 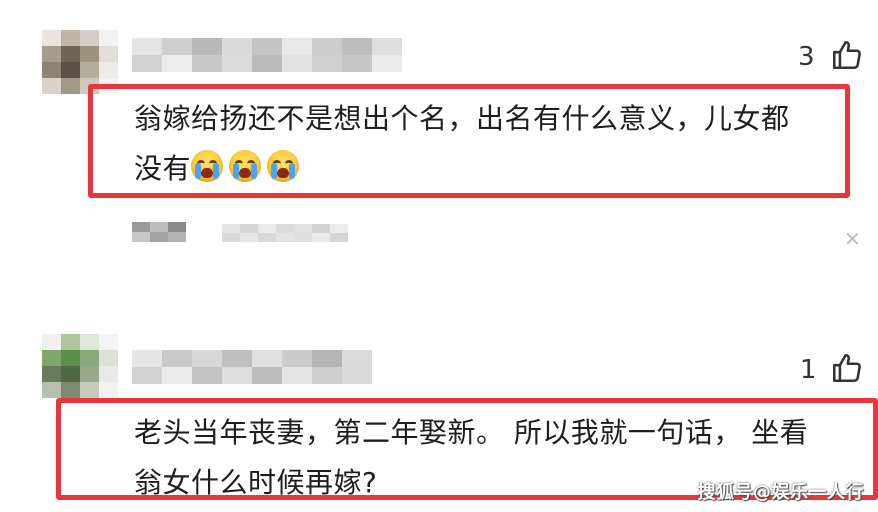 What do you see at coordinates (808, 370) in the screenshot?
I see `like-count: 1` at bounding box center [808, 370].